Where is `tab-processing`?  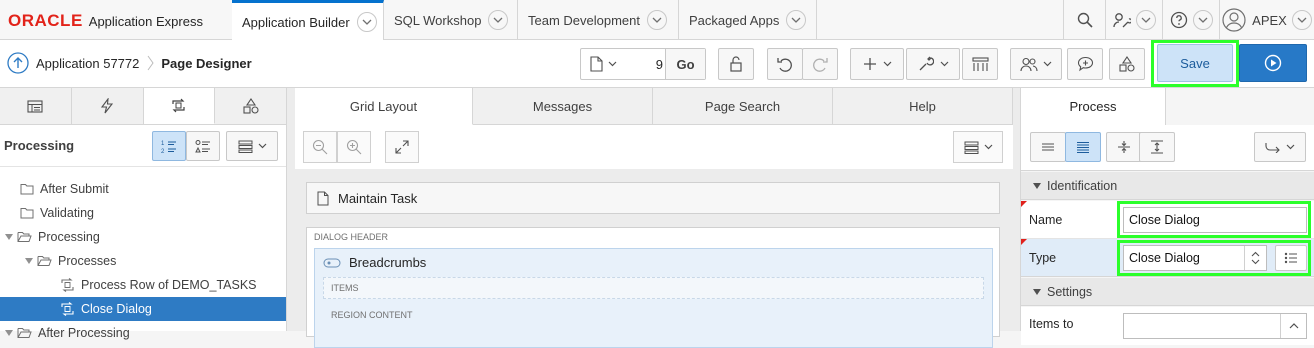 tab-processing is located at coordinates (179, 106).